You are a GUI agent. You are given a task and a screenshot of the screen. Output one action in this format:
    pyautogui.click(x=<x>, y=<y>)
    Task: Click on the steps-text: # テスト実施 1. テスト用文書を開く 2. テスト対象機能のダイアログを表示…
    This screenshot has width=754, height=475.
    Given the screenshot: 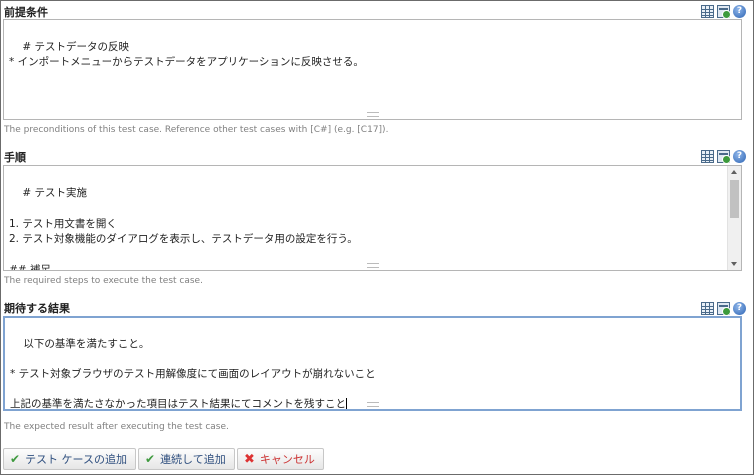 What is the action you would take?
    pyautogui.click(x=183, y=228)
    